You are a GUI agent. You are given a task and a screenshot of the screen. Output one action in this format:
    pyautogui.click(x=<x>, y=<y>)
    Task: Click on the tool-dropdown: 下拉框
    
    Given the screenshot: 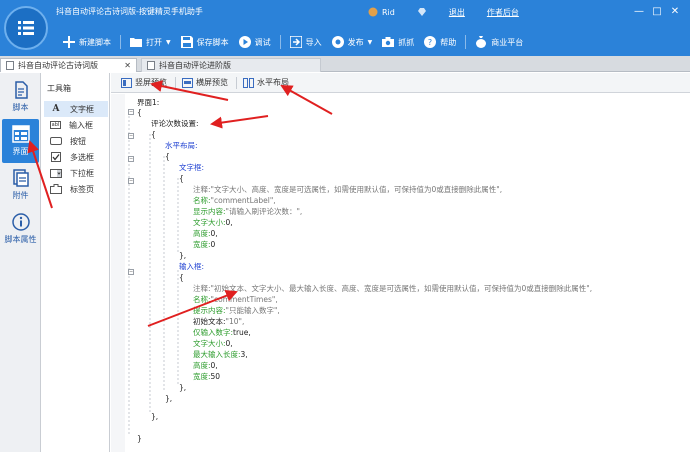 What is the action you would take?
    pyautogui.click(x=76, y=173)
    